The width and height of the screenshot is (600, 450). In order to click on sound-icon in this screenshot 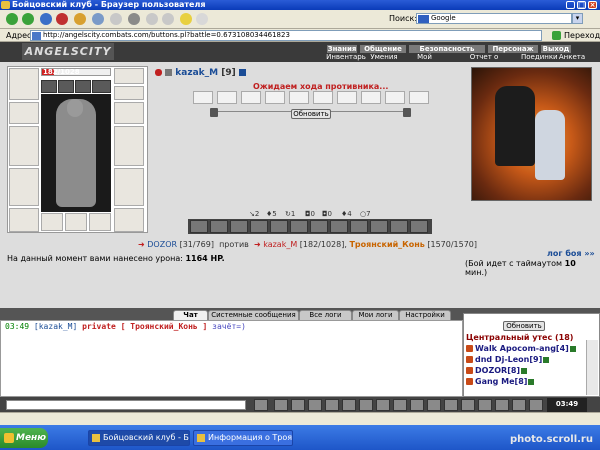, I will do `click(366, 405)`.